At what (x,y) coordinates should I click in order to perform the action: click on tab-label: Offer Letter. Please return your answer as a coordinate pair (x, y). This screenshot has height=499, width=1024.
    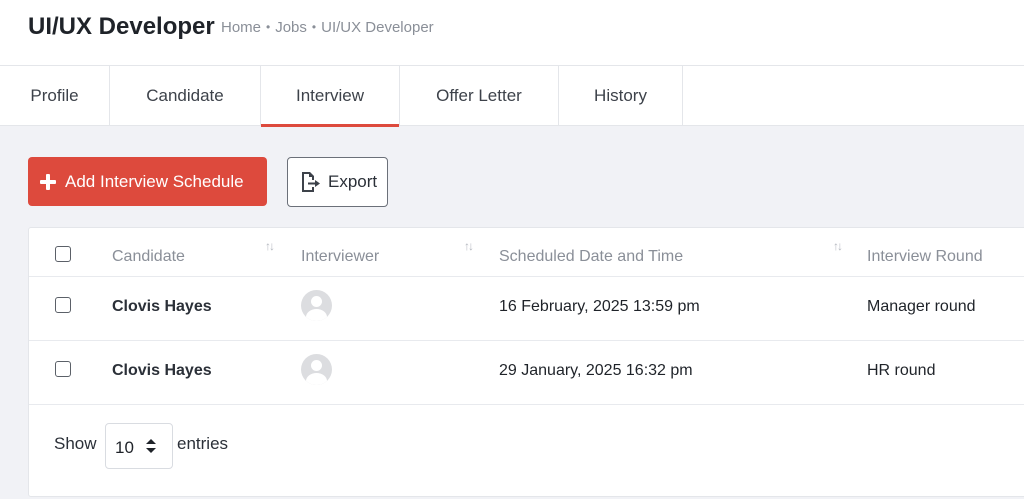
    Looking at the image, I should click on (479, 95).